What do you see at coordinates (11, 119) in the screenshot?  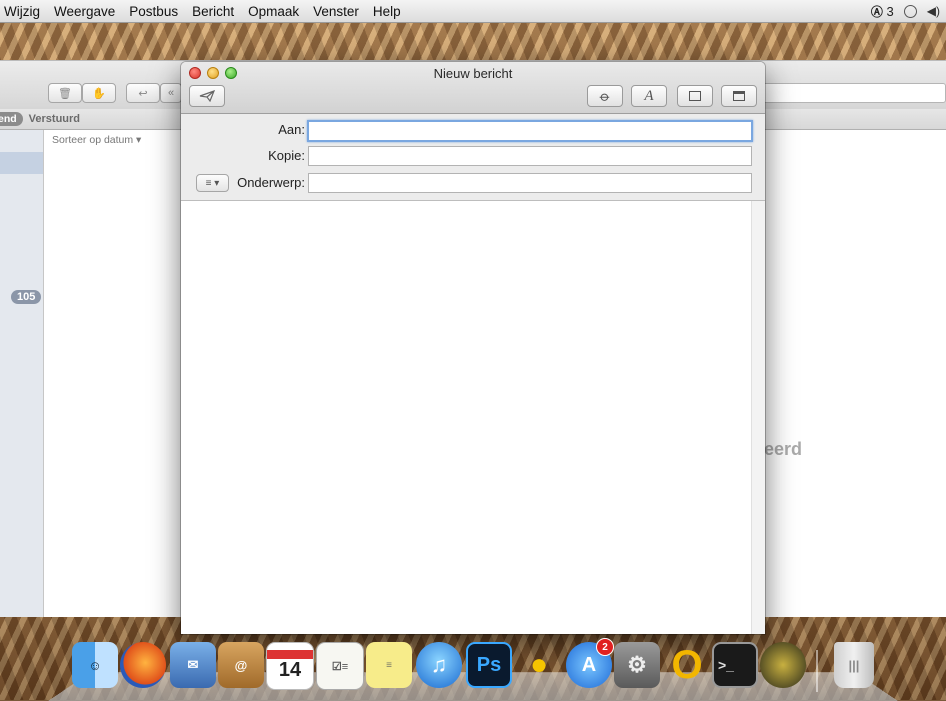 I see `favorite-inbox: end` at bounding box center [11, 119].